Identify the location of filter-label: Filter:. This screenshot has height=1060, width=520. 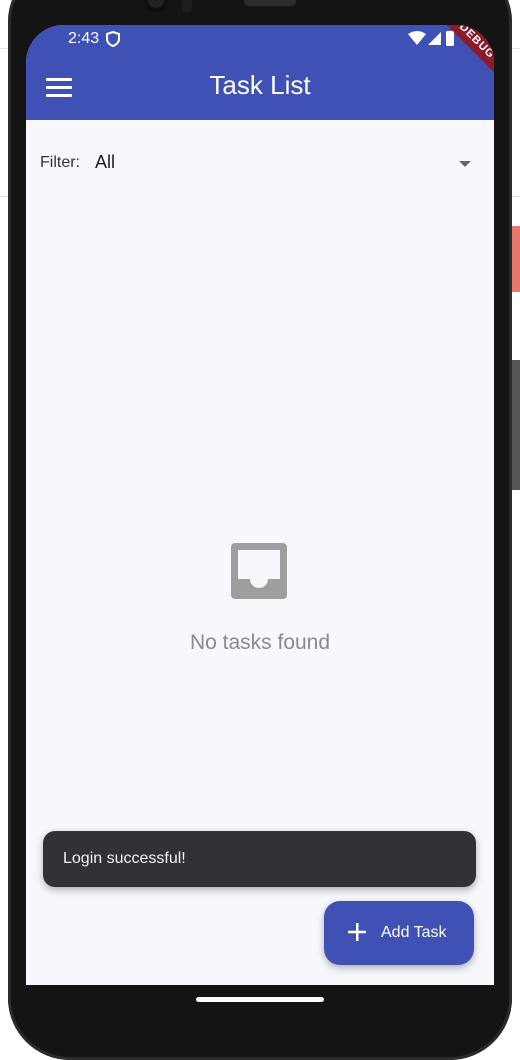
(60, 162).